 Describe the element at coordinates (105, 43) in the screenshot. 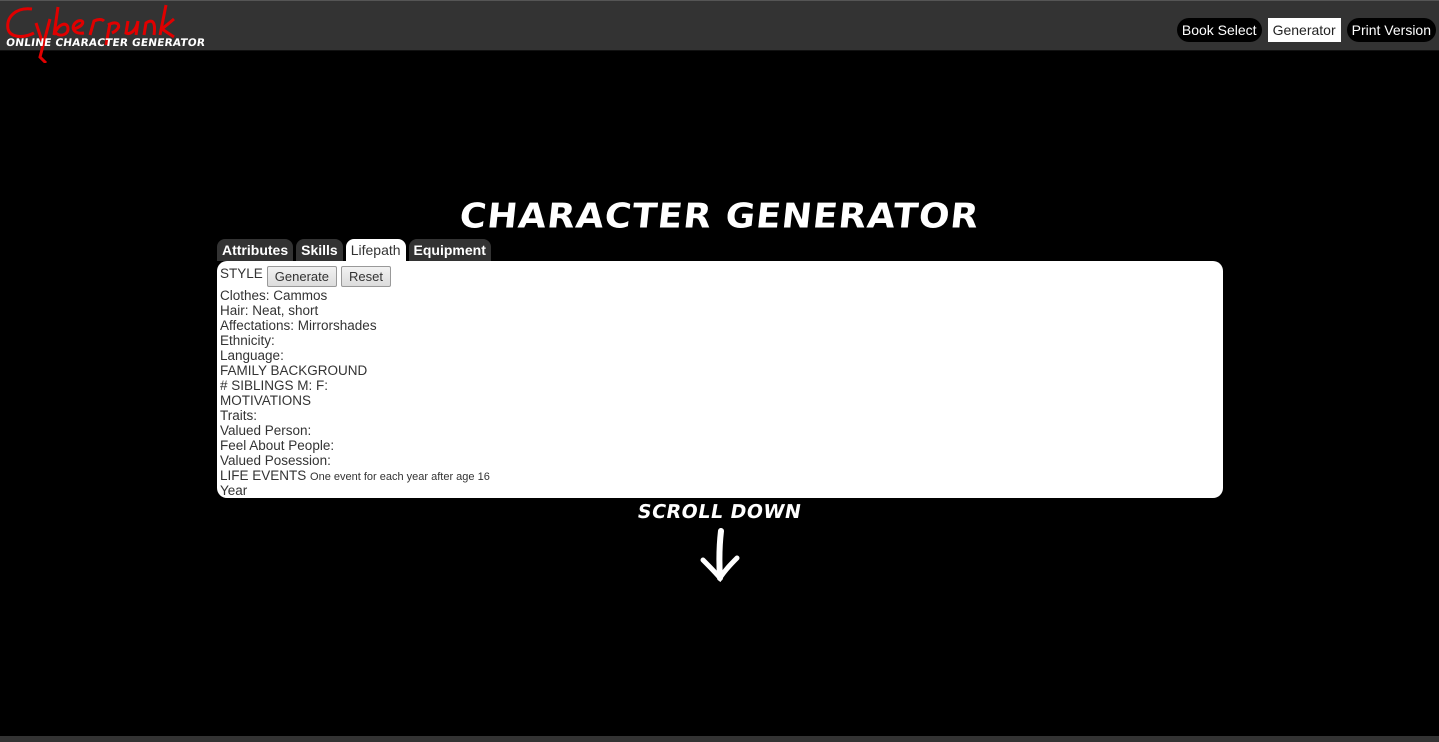

I see `logo-subtitle: Online Character Generator` at that location.